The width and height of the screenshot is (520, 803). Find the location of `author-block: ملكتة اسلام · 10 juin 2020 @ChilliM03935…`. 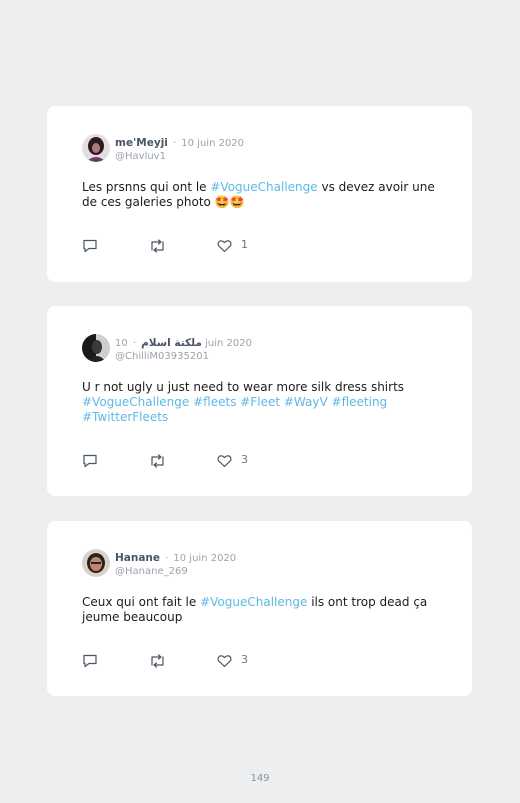

author-block: ملكتة اسلام · 10 juin 2020 @ChilliM03935… is located at coordinates (183, 348).